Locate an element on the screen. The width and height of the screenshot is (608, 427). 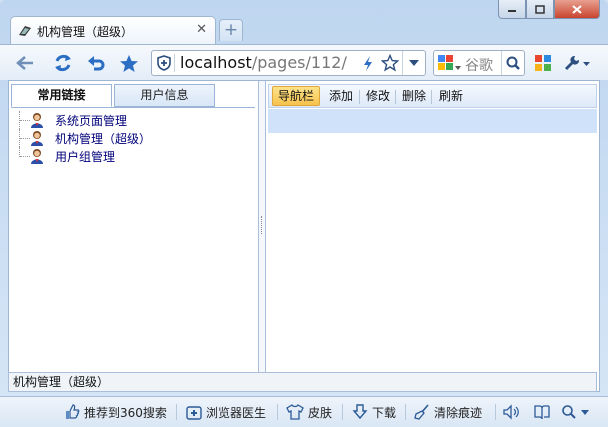
maximize-icon is located at coordinates (540, 9).